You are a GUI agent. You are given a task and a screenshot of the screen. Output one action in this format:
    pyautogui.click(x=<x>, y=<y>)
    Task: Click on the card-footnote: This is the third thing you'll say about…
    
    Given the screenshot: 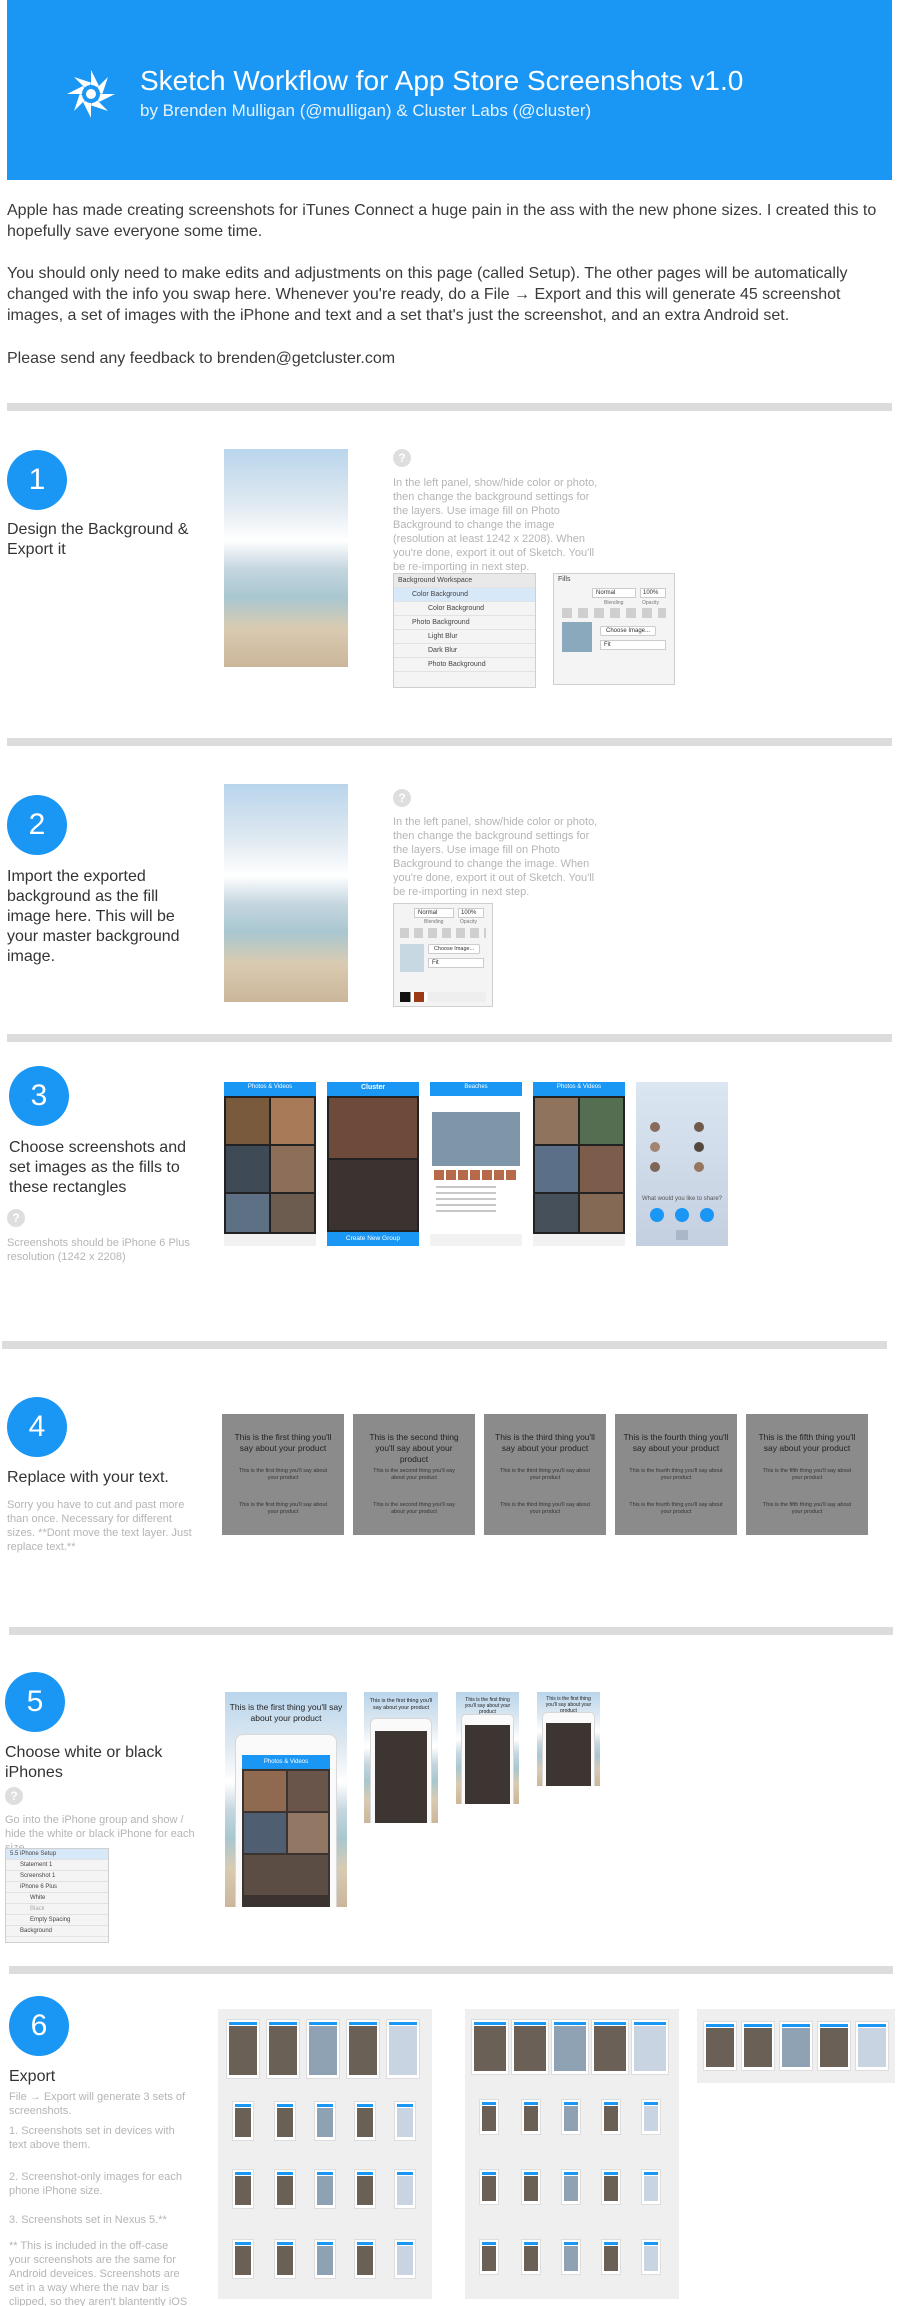 What is the action you would take?
    pyautogui.click(x=544, y=1508)
    